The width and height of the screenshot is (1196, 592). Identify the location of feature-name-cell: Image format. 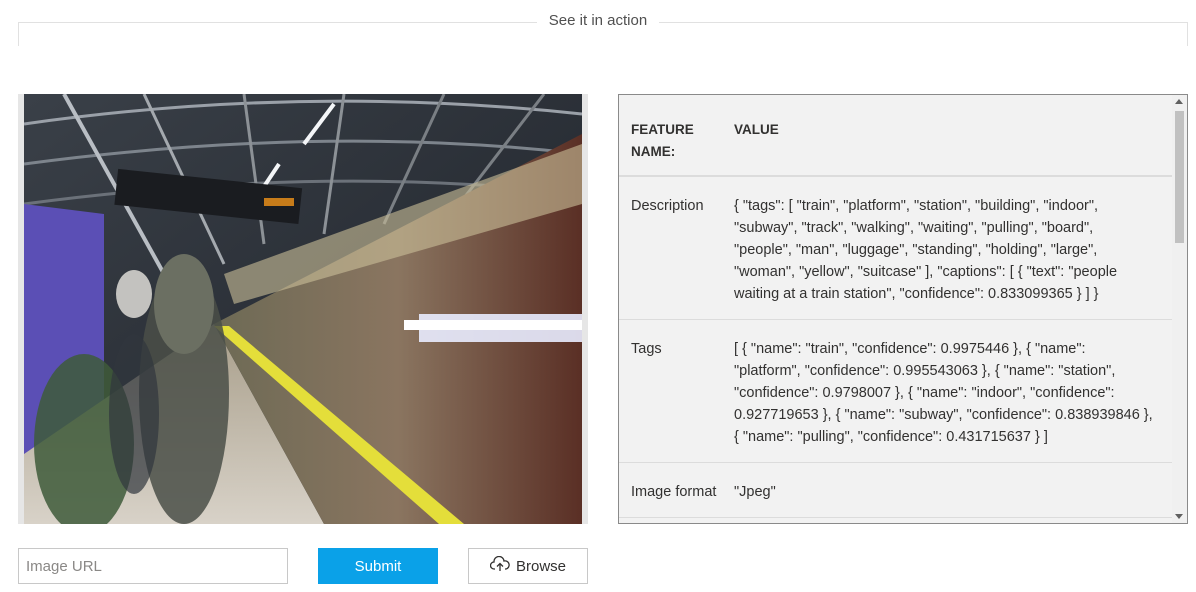
(674, 492).